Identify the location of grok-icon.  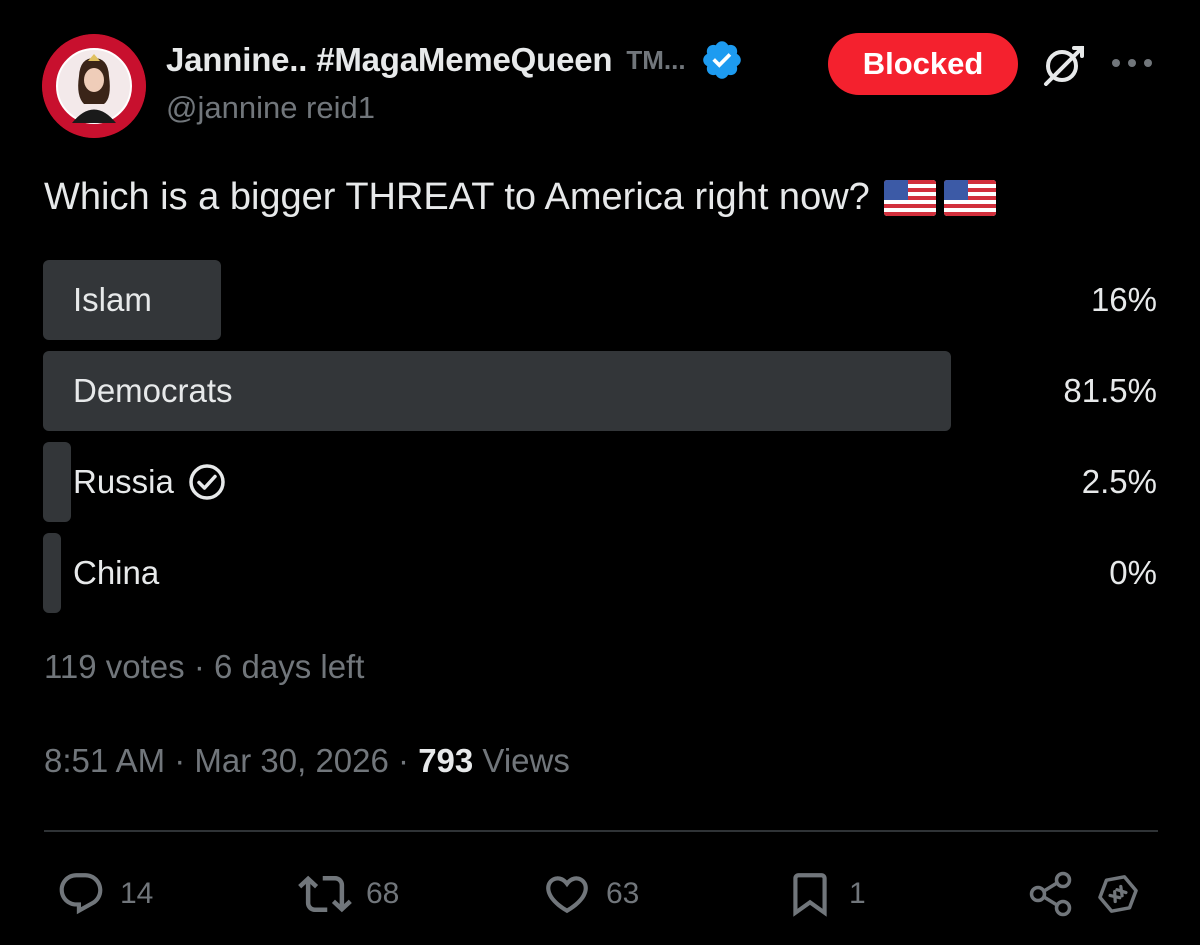
(1063, 65).